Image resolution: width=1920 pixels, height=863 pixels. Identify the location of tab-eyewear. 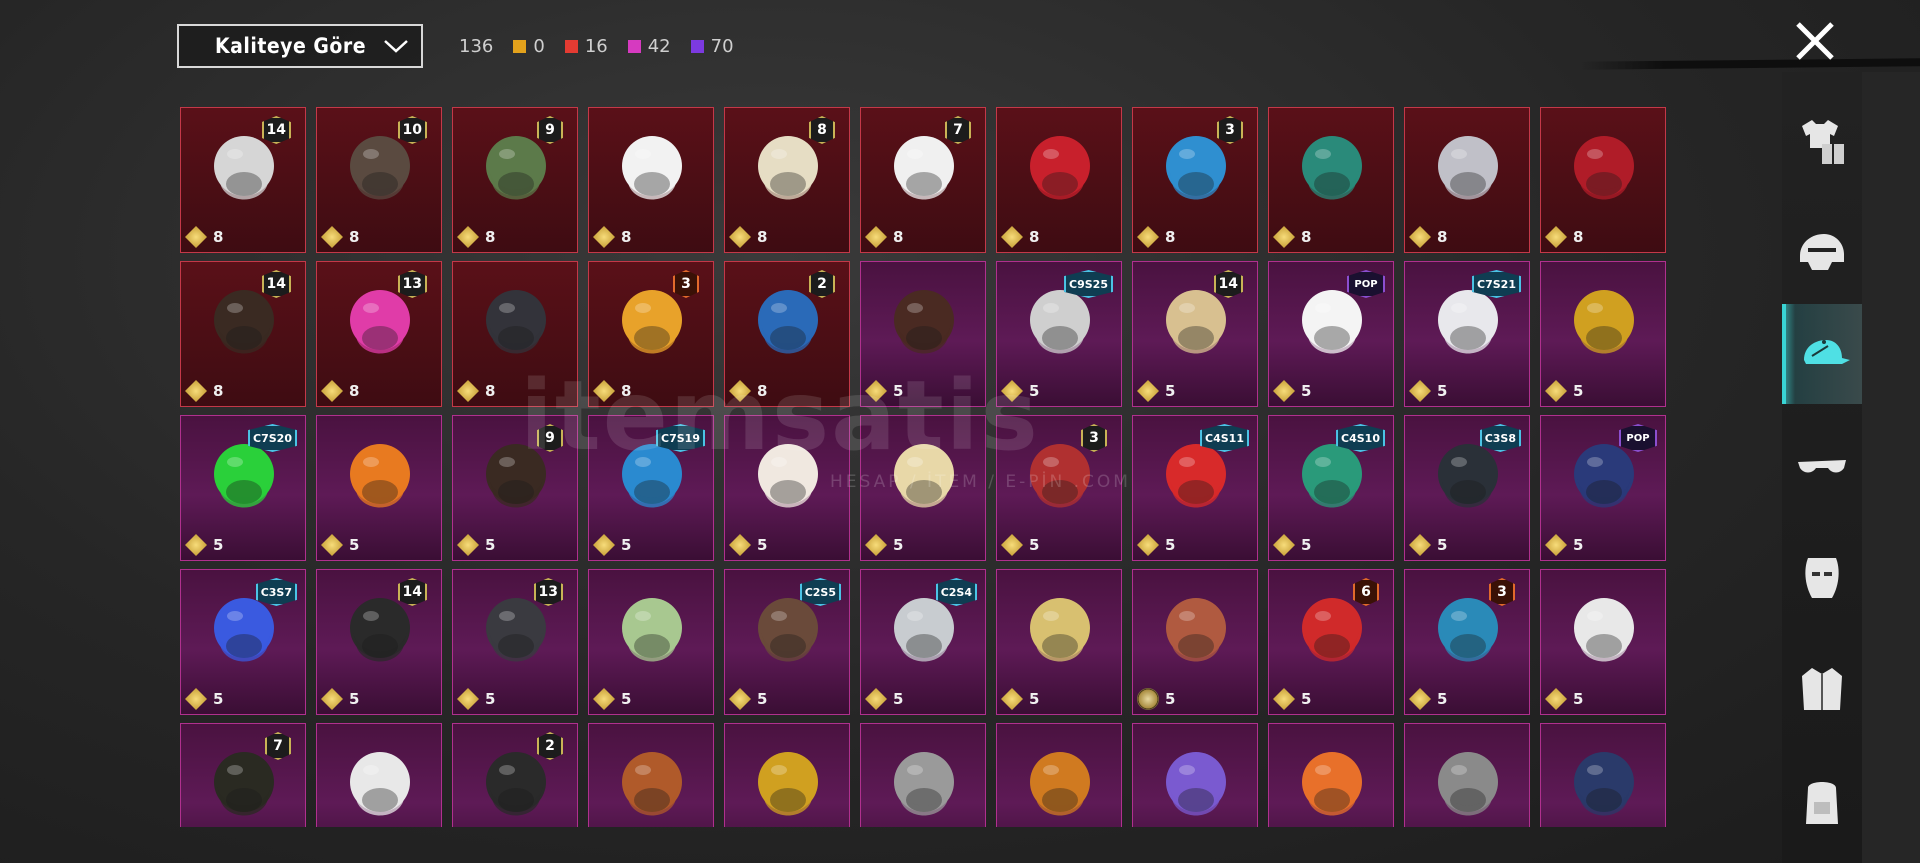
(1822, 466).